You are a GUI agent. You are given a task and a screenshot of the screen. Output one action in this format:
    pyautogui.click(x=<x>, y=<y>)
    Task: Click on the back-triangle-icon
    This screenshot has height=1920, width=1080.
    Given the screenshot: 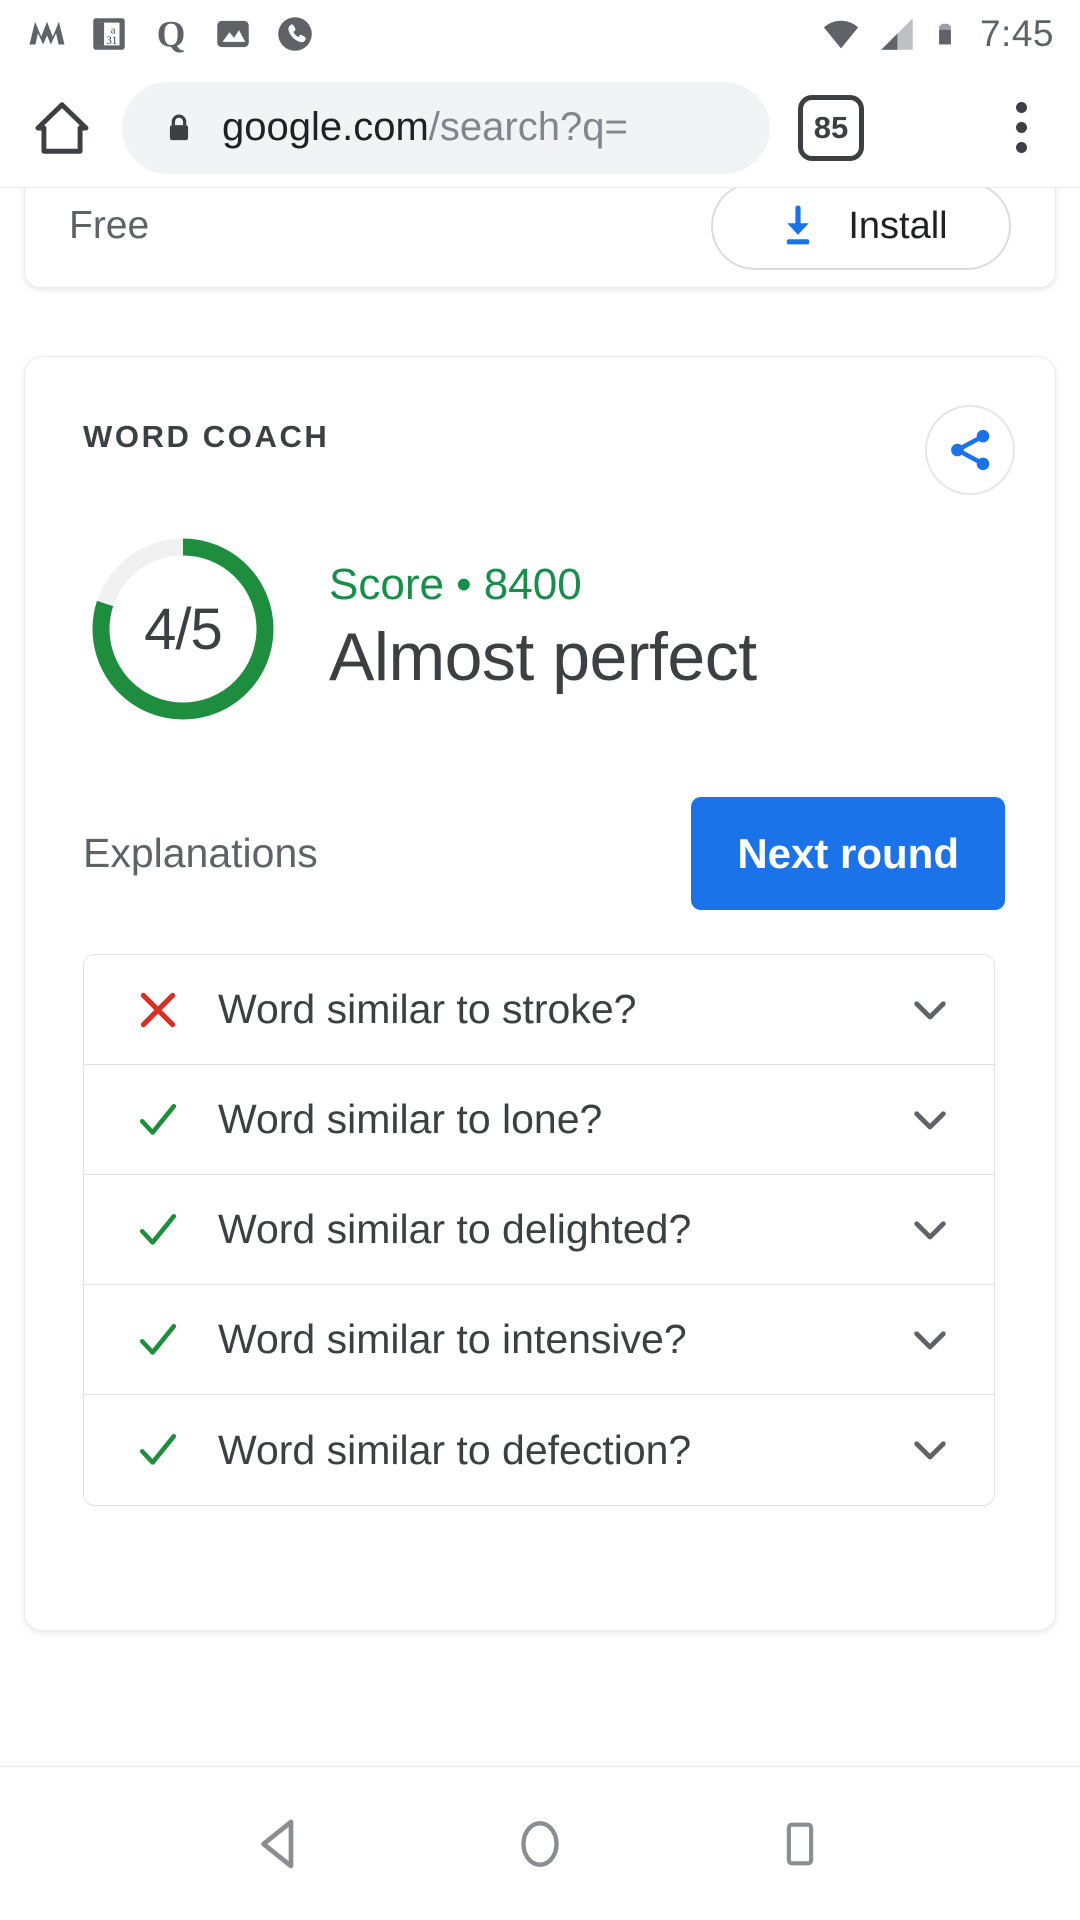 What is the action you would take?
    pyautogui.click(x=277, y=1843)
    